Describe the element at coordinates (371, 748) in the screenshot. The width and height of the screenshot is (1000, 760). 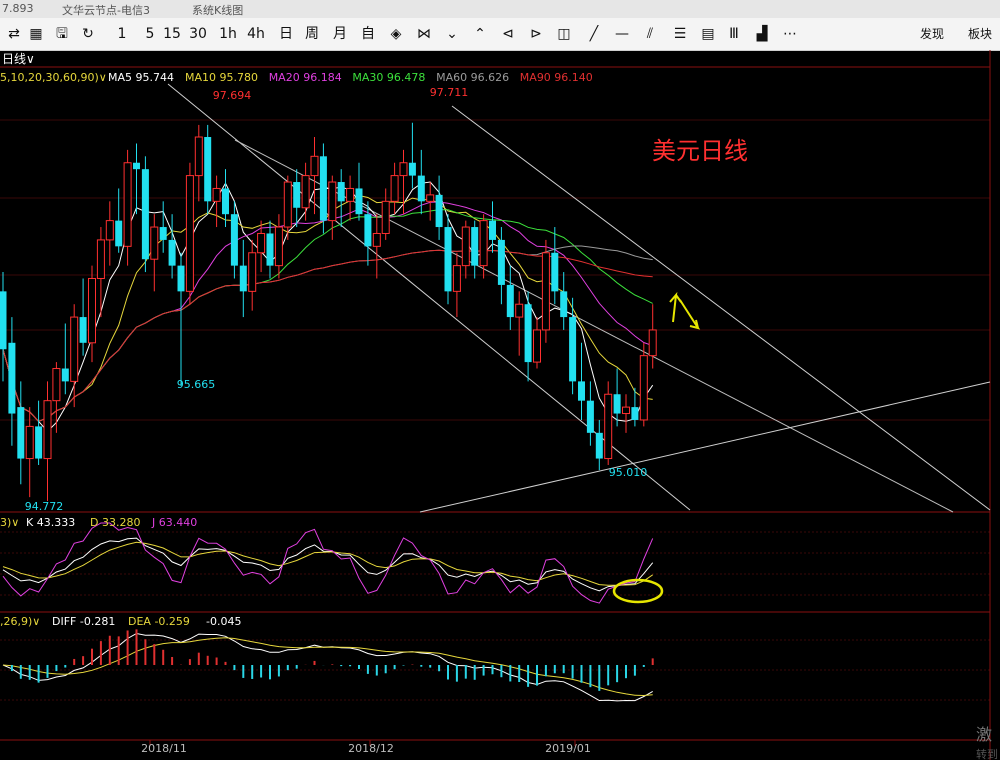
I see `time-axis-label: 2018/12` at that location.